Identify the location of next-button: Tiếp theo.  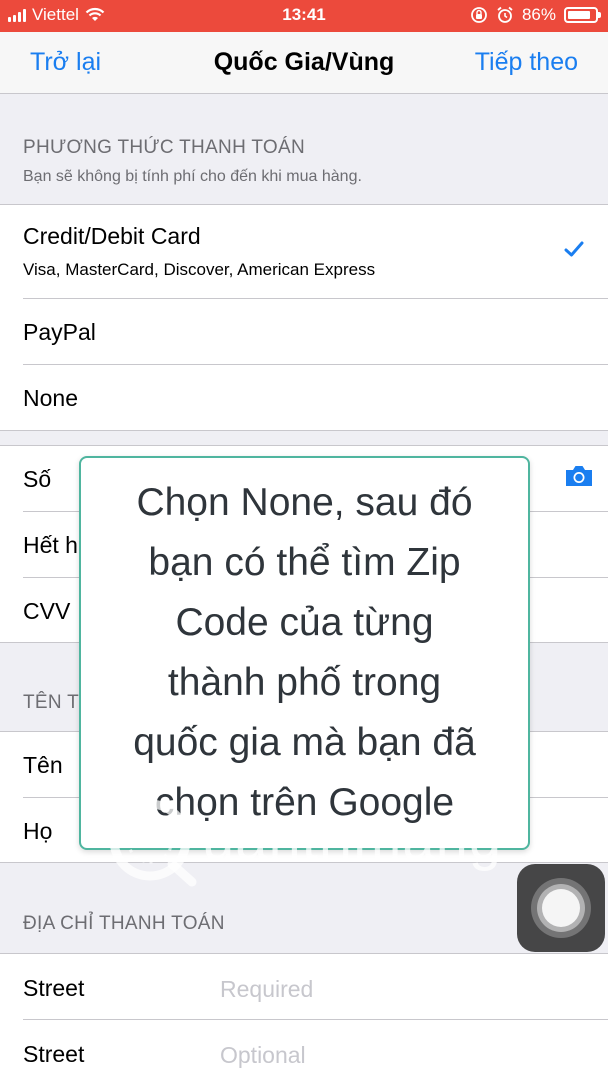
(526, 62).